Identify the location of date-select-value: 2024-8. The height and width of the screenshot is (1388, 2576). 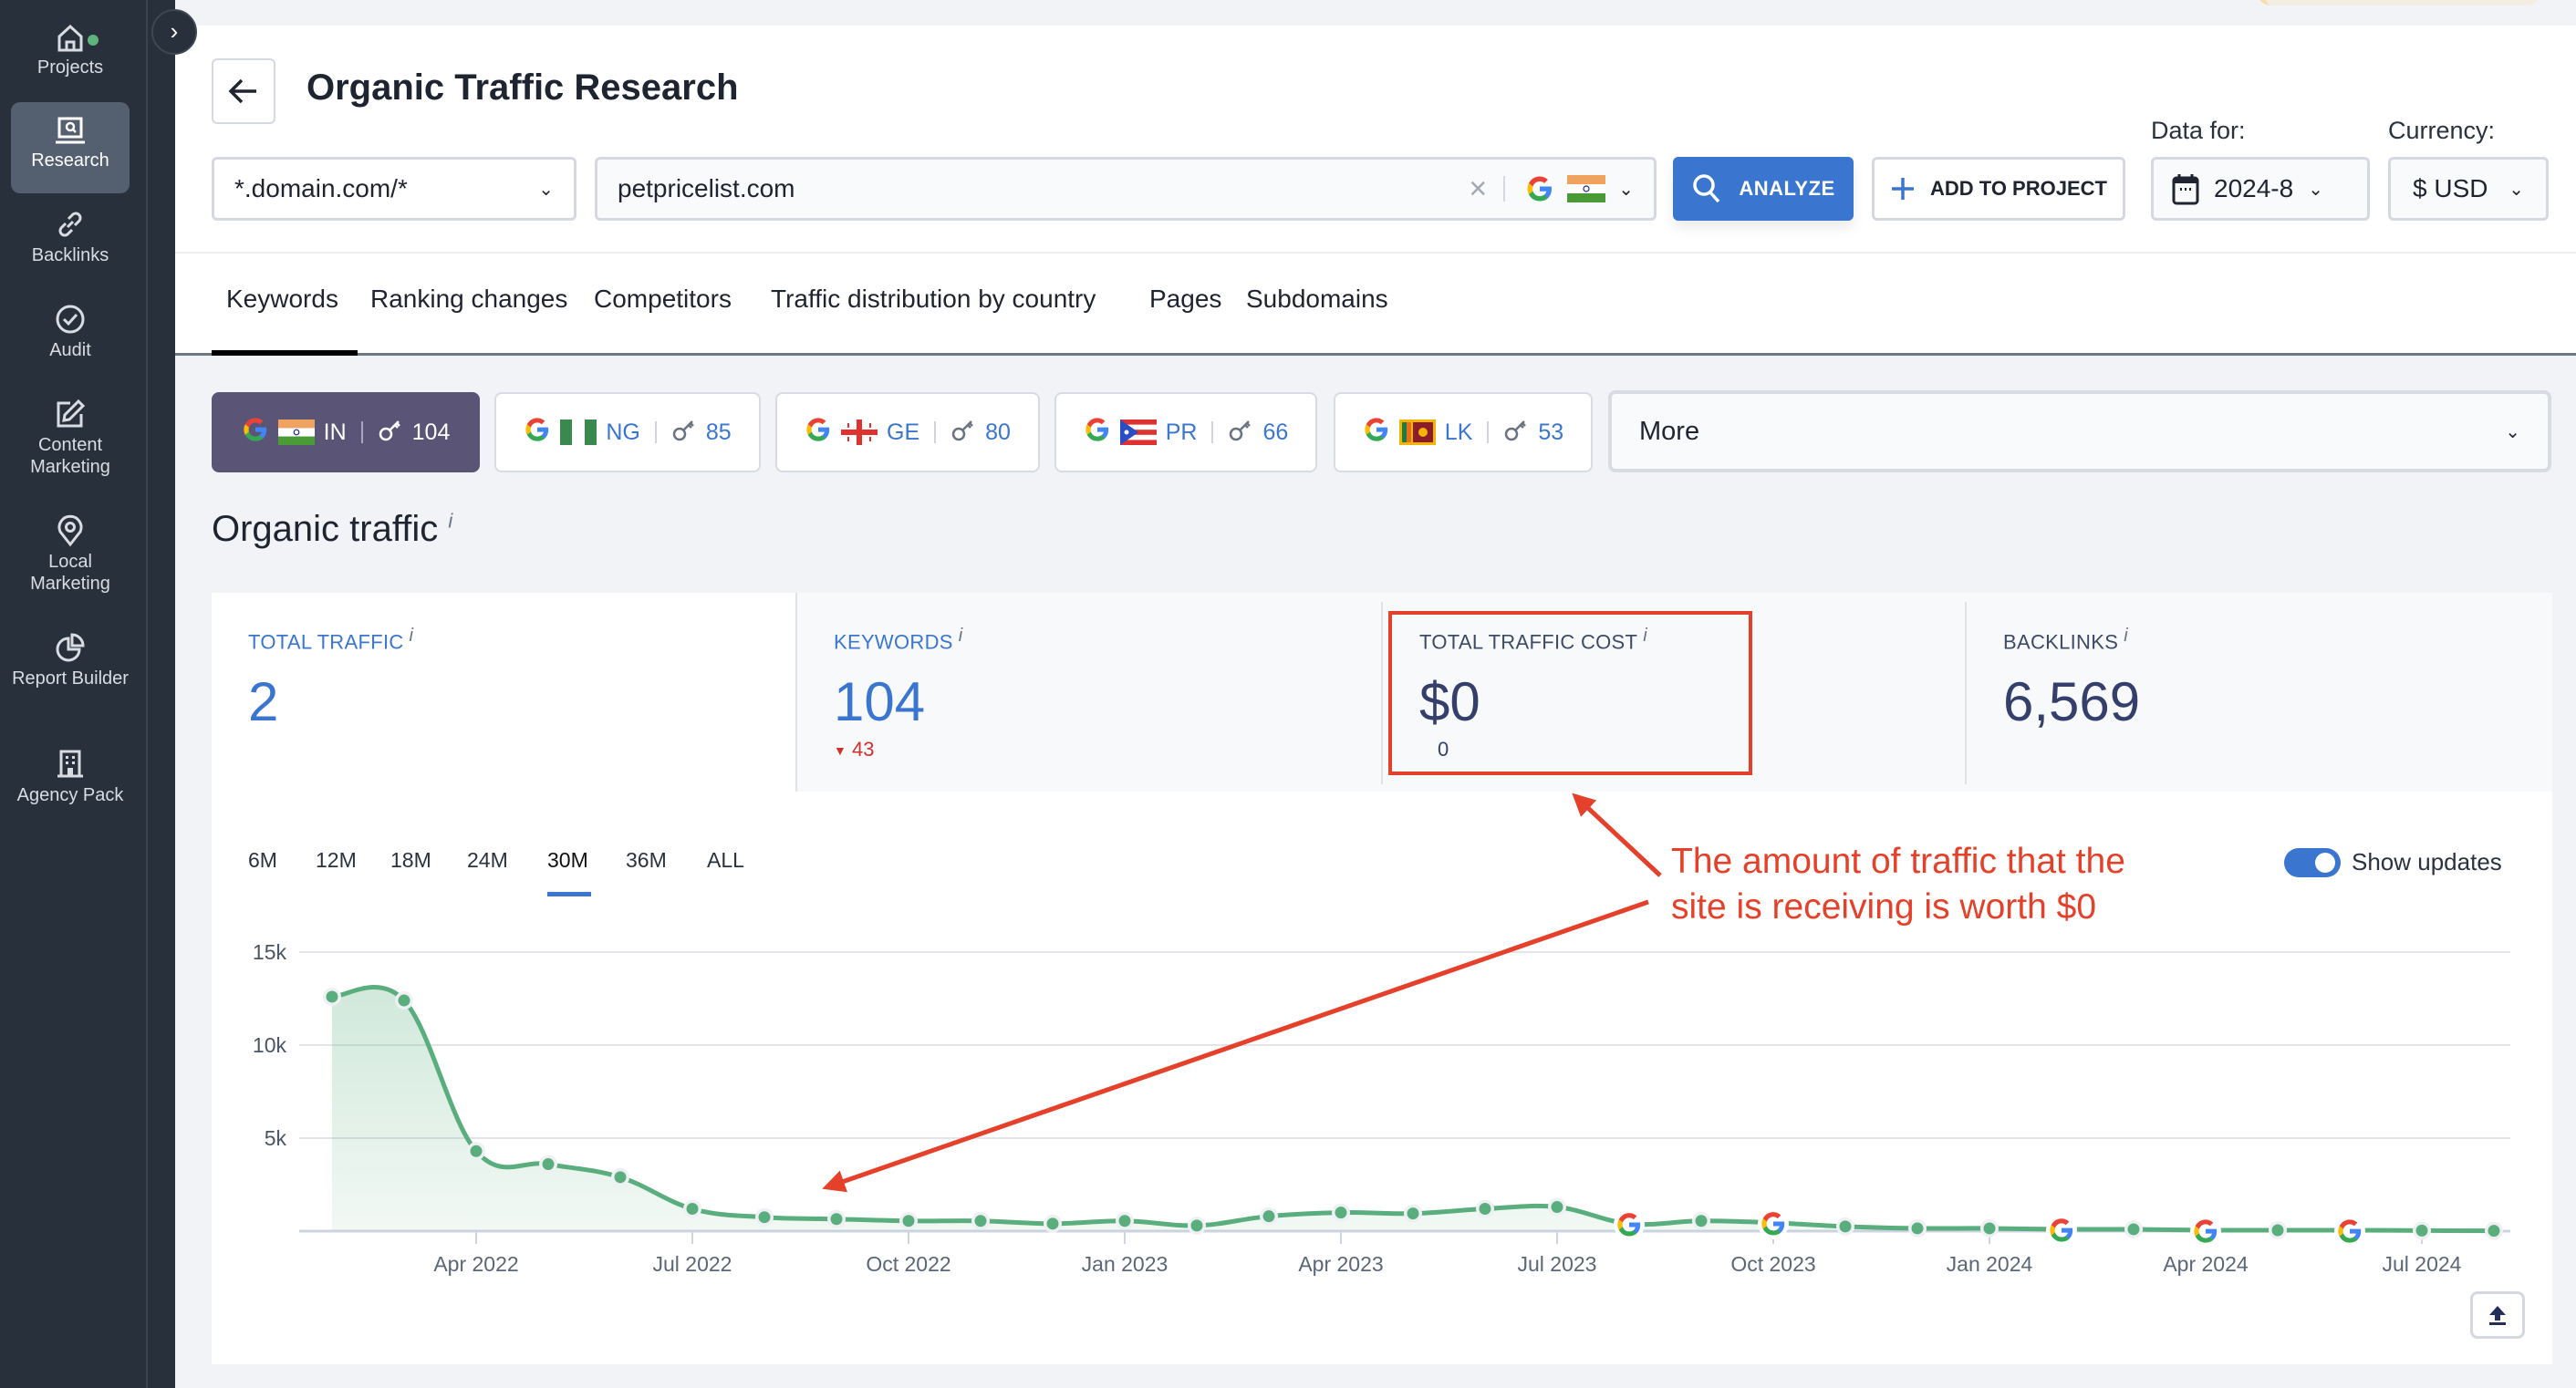
(2254, 188).